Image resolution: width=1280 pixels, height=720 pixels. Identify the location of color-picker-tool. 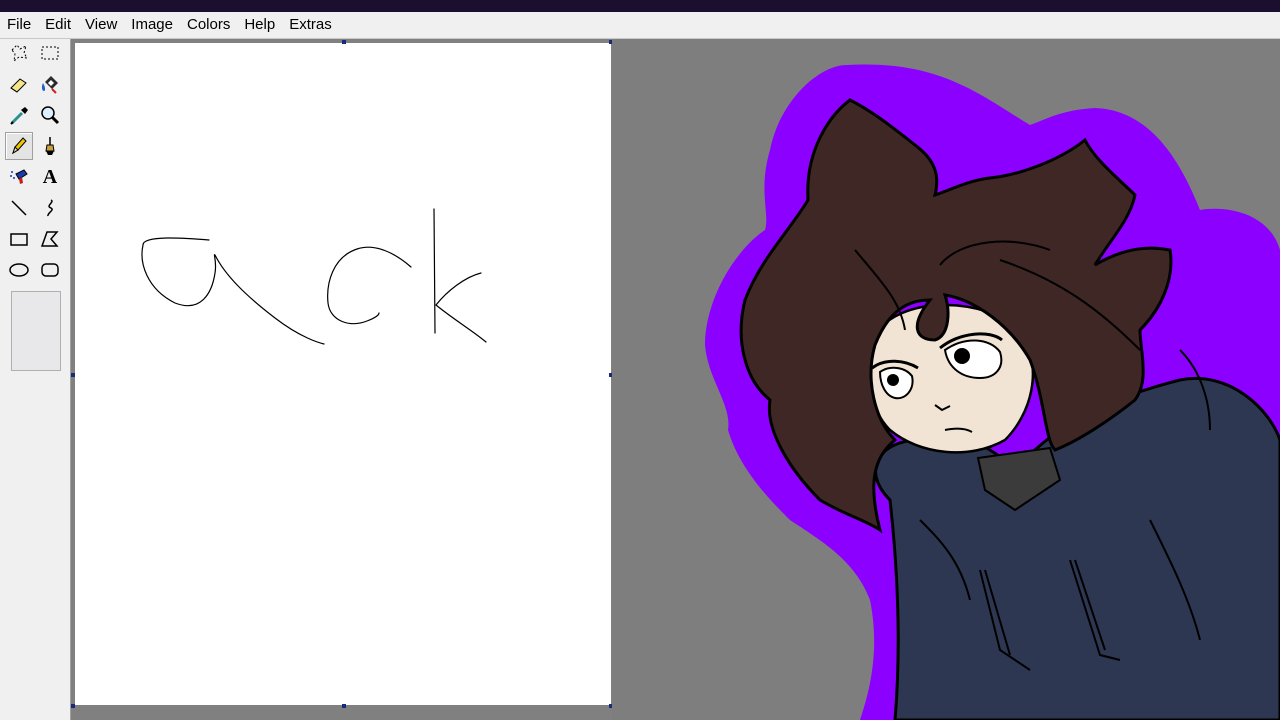
(19, 115).